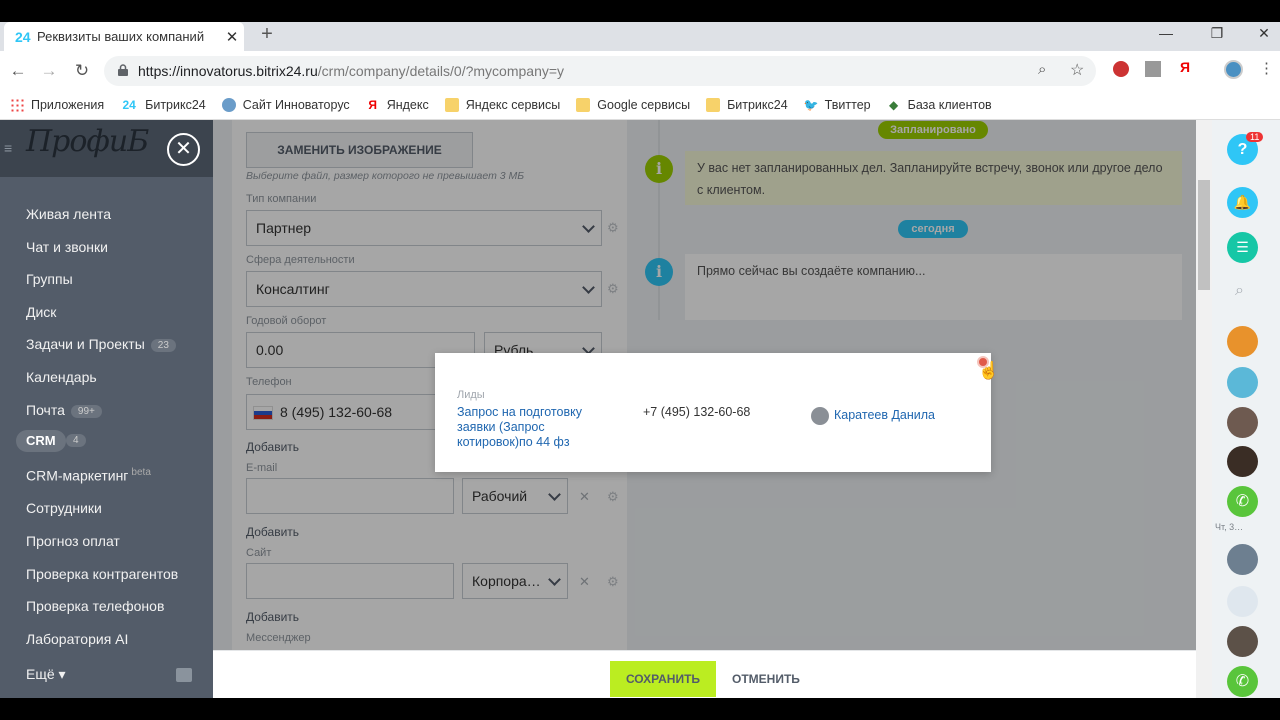 The image size is (1280, 720). I want to click on cursor-icon: ☝, so click(989, 370).